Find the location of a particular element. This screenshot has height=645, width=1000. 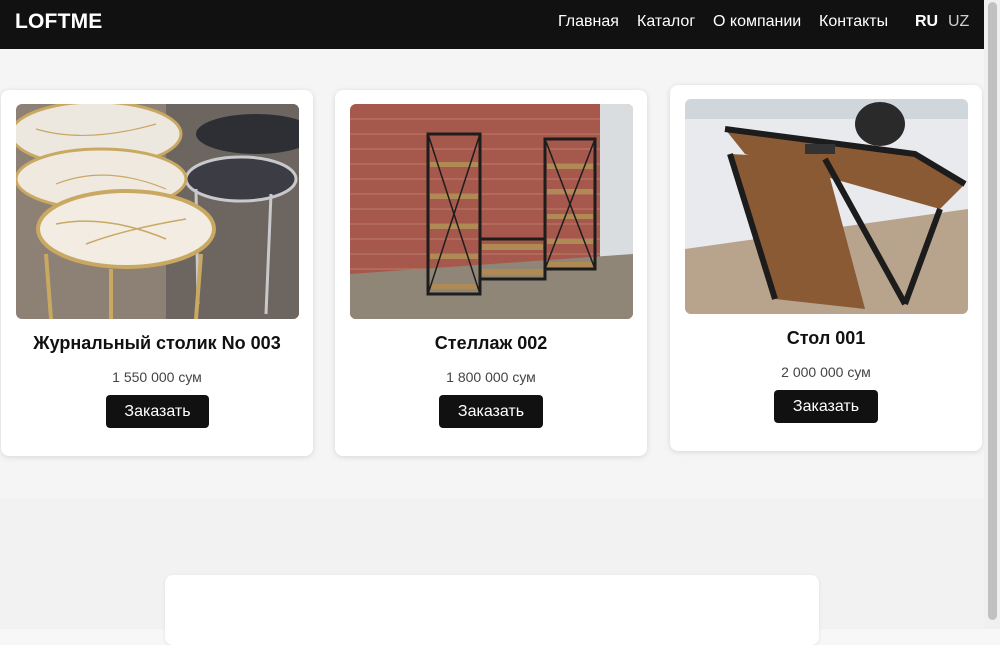

office-desk-photo is located at coordinates (826, 206).